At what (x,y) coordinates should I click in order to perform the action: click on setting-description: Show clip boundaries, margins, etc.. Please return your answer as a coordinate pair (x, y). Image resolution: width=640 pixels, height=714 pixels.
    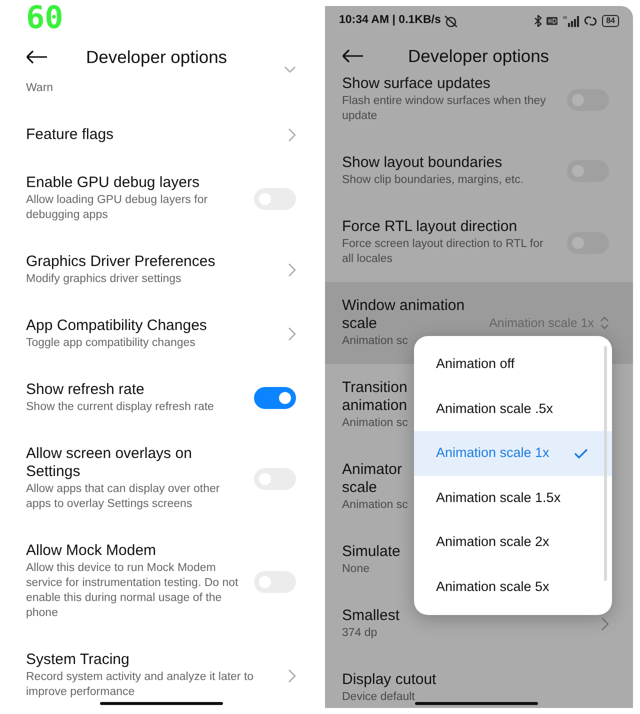
    Looking at the image, I should click on (433, 180).